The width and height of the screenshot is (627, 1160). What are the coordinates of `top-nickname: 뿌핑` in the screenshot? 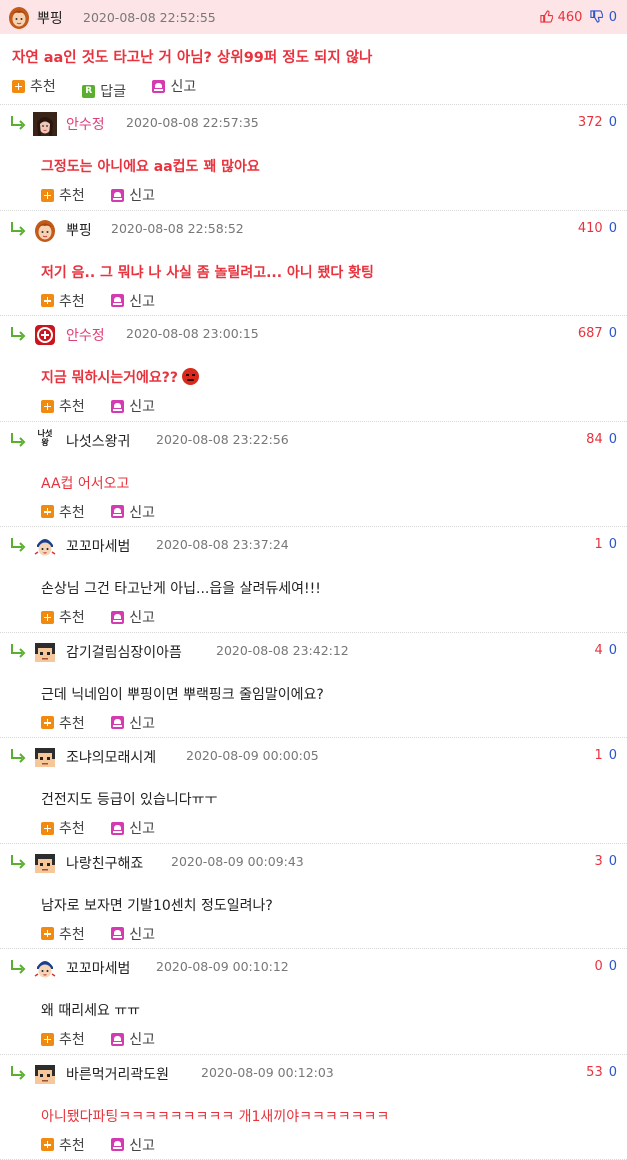 It's located at (50, 18).